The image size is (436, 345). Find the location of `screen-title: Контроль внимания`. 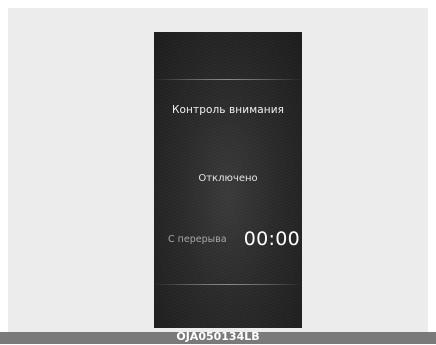

screen-title: Контроль внимания is located at coordinates (228, 110).